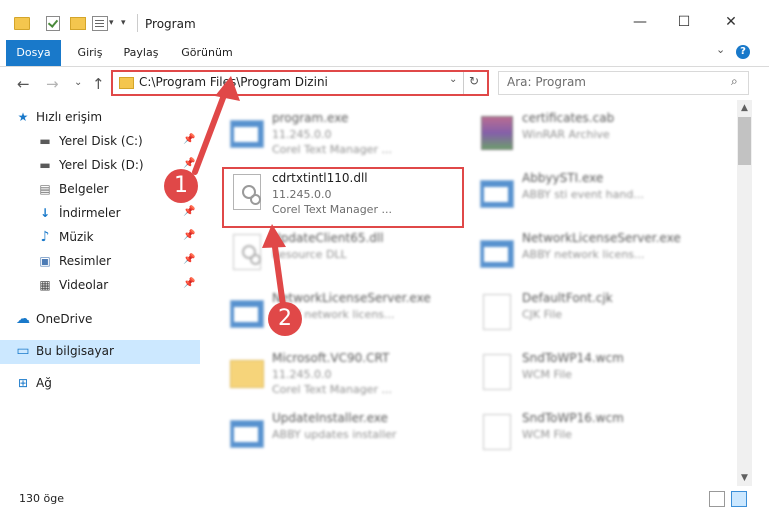 This screenshot has height=523, width=769. I want to click on step-marker-1: 1, so click(181, 186).